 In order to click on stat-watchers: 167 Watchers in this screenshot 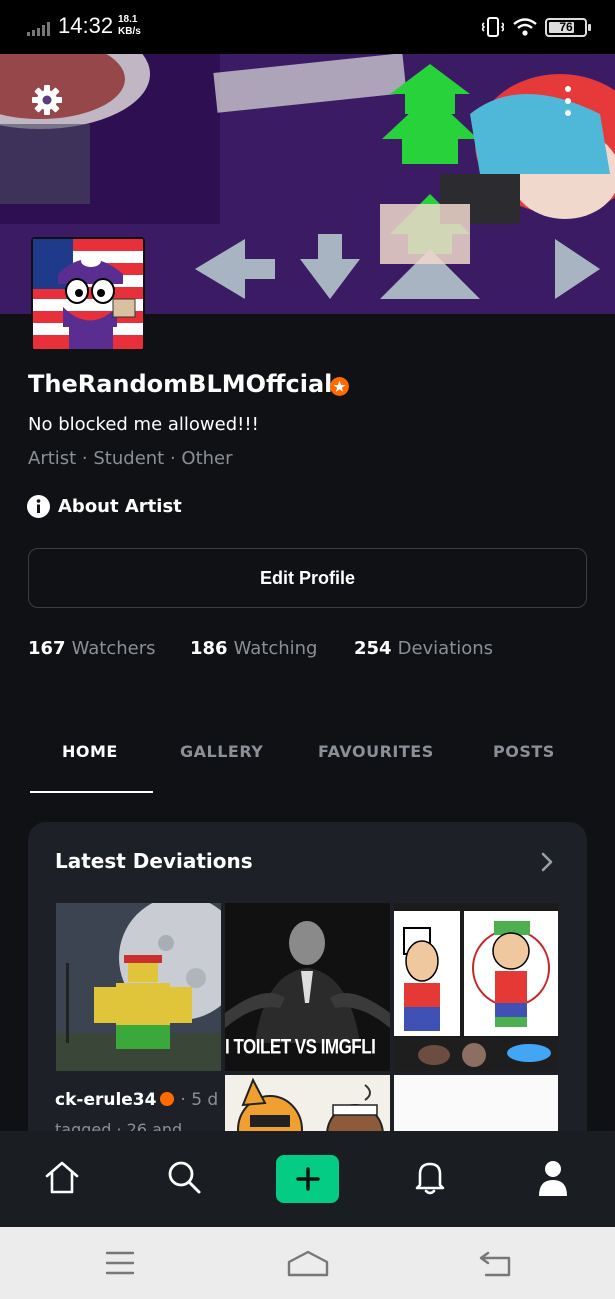, I will do `click(91, 648)`.